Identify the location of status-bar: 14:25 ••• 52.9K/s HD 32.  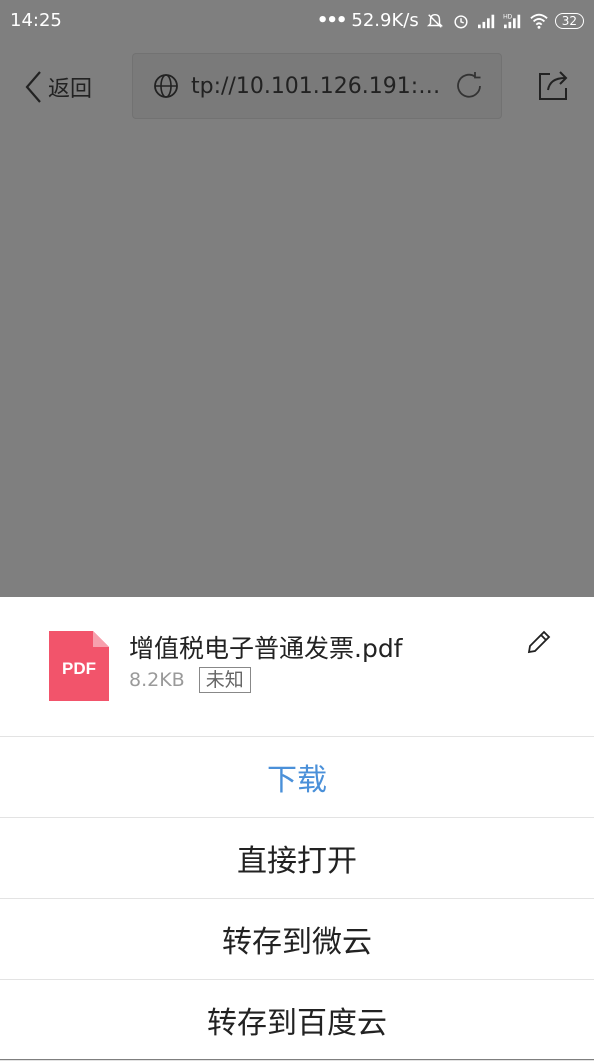
(297, 20).